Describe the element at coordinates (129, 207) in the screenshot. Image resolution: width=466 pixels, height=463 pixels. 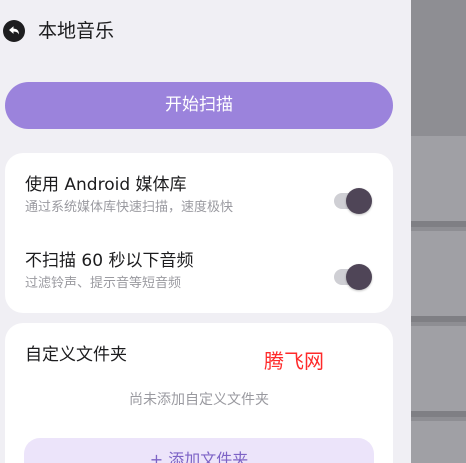
I see `setting-description: 通过系统媒体库快速扫描，速度极快` at that location.